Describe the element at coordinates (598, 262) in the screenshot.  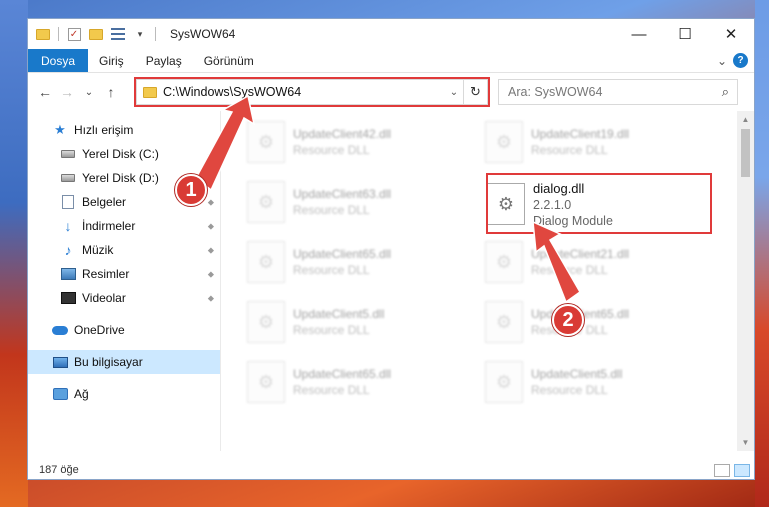
I see `list-item: ⚙ UpdateClient21.dll Resource DLL` at that location.